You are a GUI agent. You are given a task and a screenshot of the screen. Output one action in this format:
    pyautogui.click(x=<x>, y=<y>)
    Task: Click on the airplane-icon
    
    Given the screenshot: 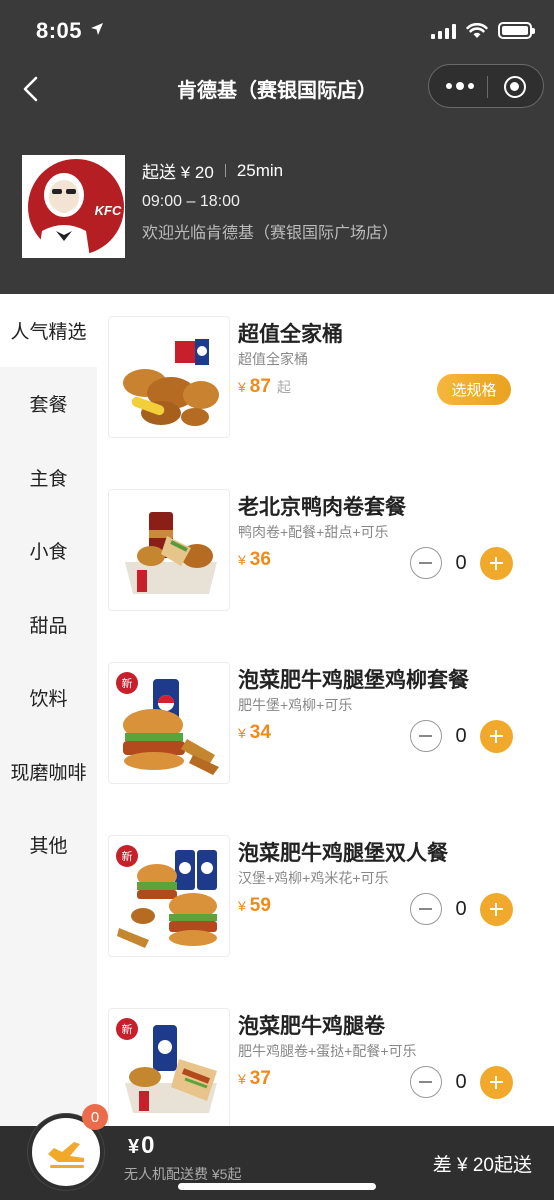 What is the action you would take?
    pyautogui.click(x=66, y=1155)
    